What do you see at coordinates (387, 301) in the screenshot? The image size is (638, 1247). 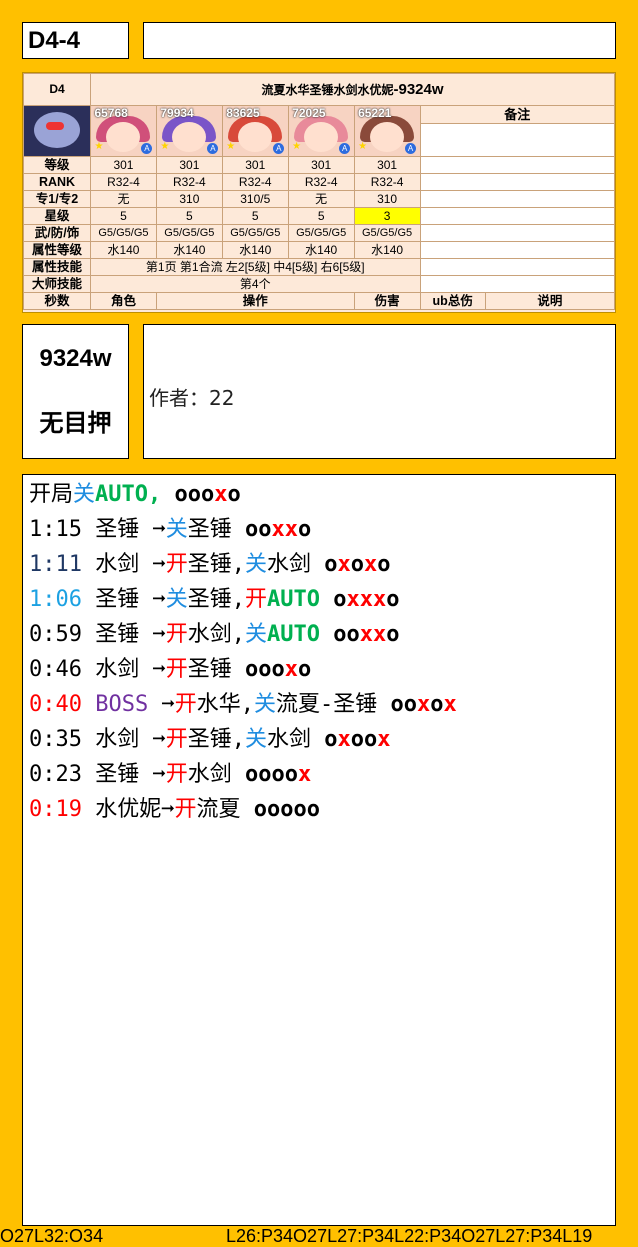 I see `col-header-damage: 伤害` at bounding box center [387, 301].